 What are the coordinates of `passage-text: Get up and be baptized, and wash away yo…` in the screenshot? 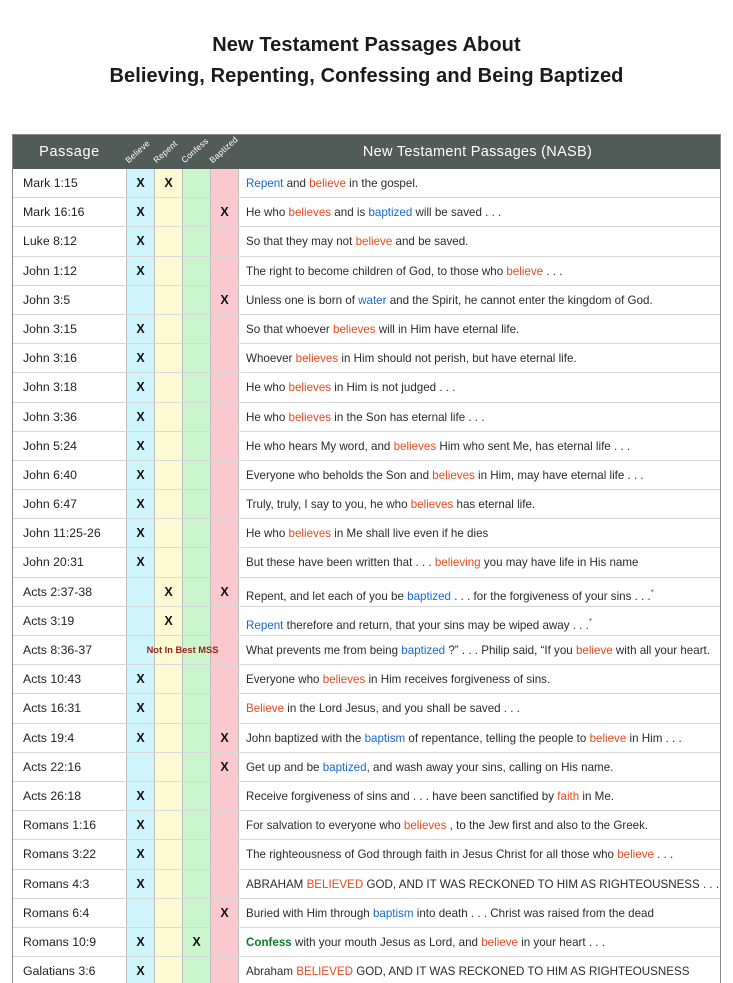 It's located at (430, 767).